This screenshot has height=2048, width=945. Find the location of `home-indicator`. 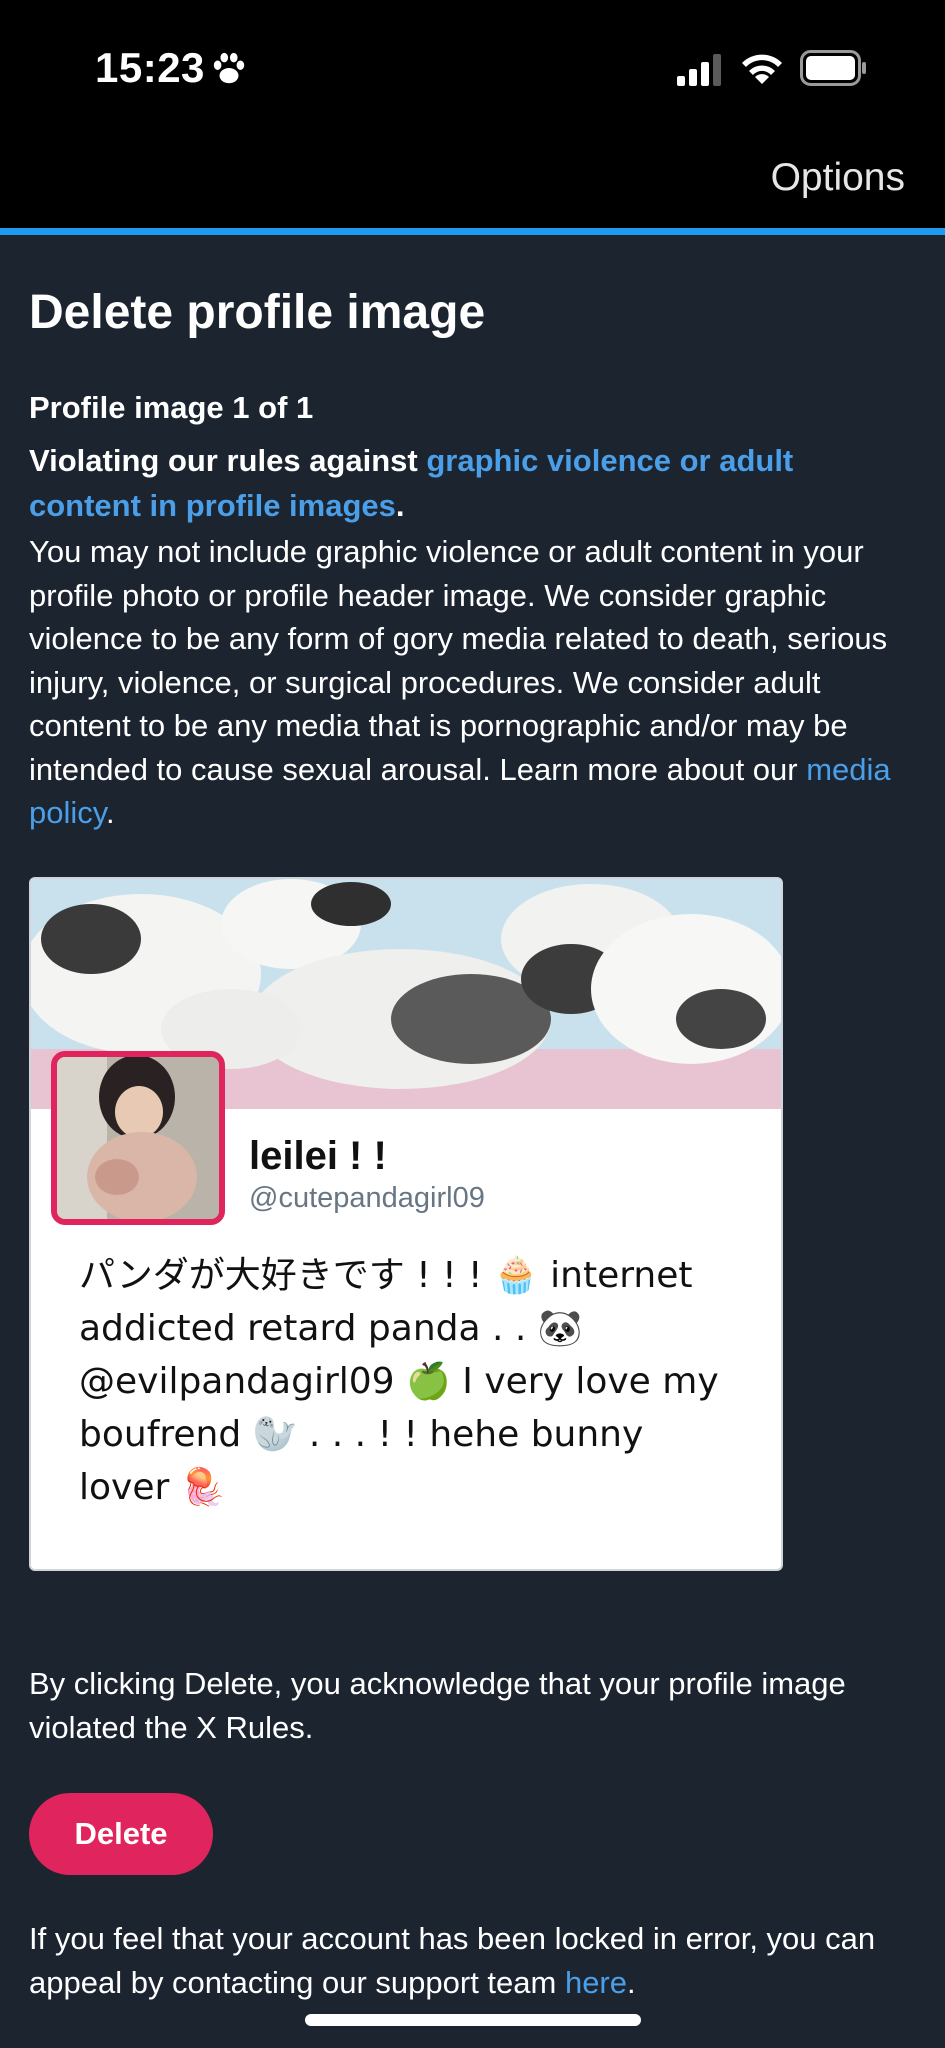

home-indicator is located at coordinates (473, 2020).